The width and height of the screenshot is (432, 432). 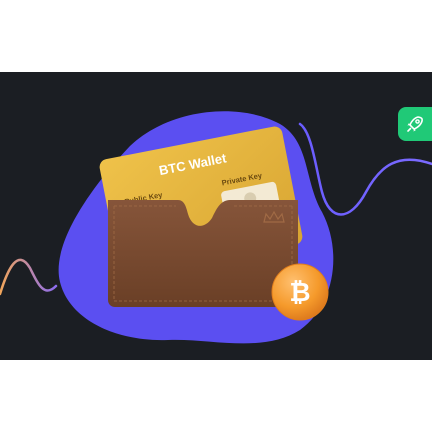 I want to click on rocket-badge-button, so click(x=415, y=124).